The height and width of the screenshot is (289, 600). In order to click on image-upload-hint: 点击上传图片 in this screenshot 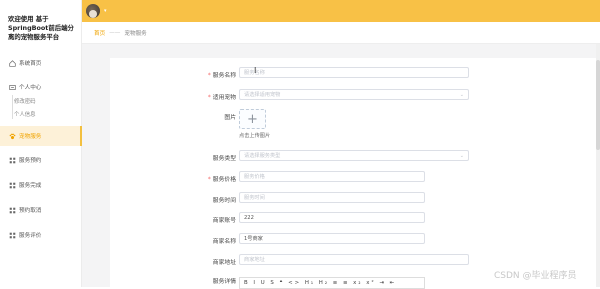, I will do `click(255, 136)`.